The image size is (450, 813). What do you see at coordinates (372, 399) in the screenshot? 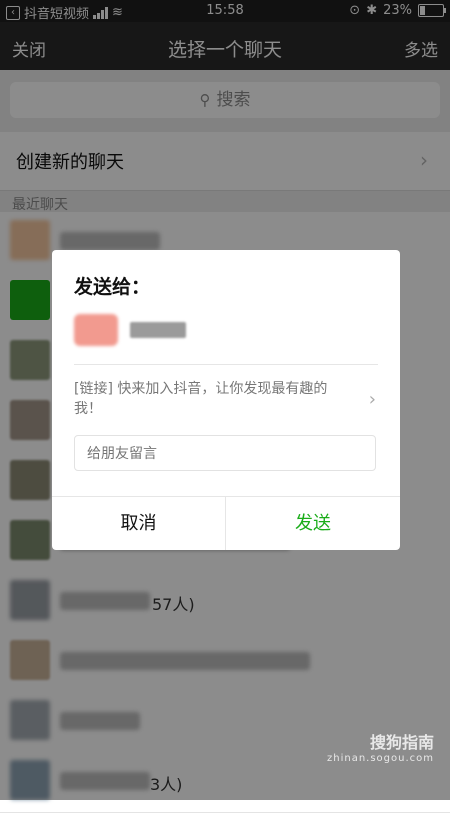
I see `chevron-right-icon: ›` at bounding box center [372, 399].